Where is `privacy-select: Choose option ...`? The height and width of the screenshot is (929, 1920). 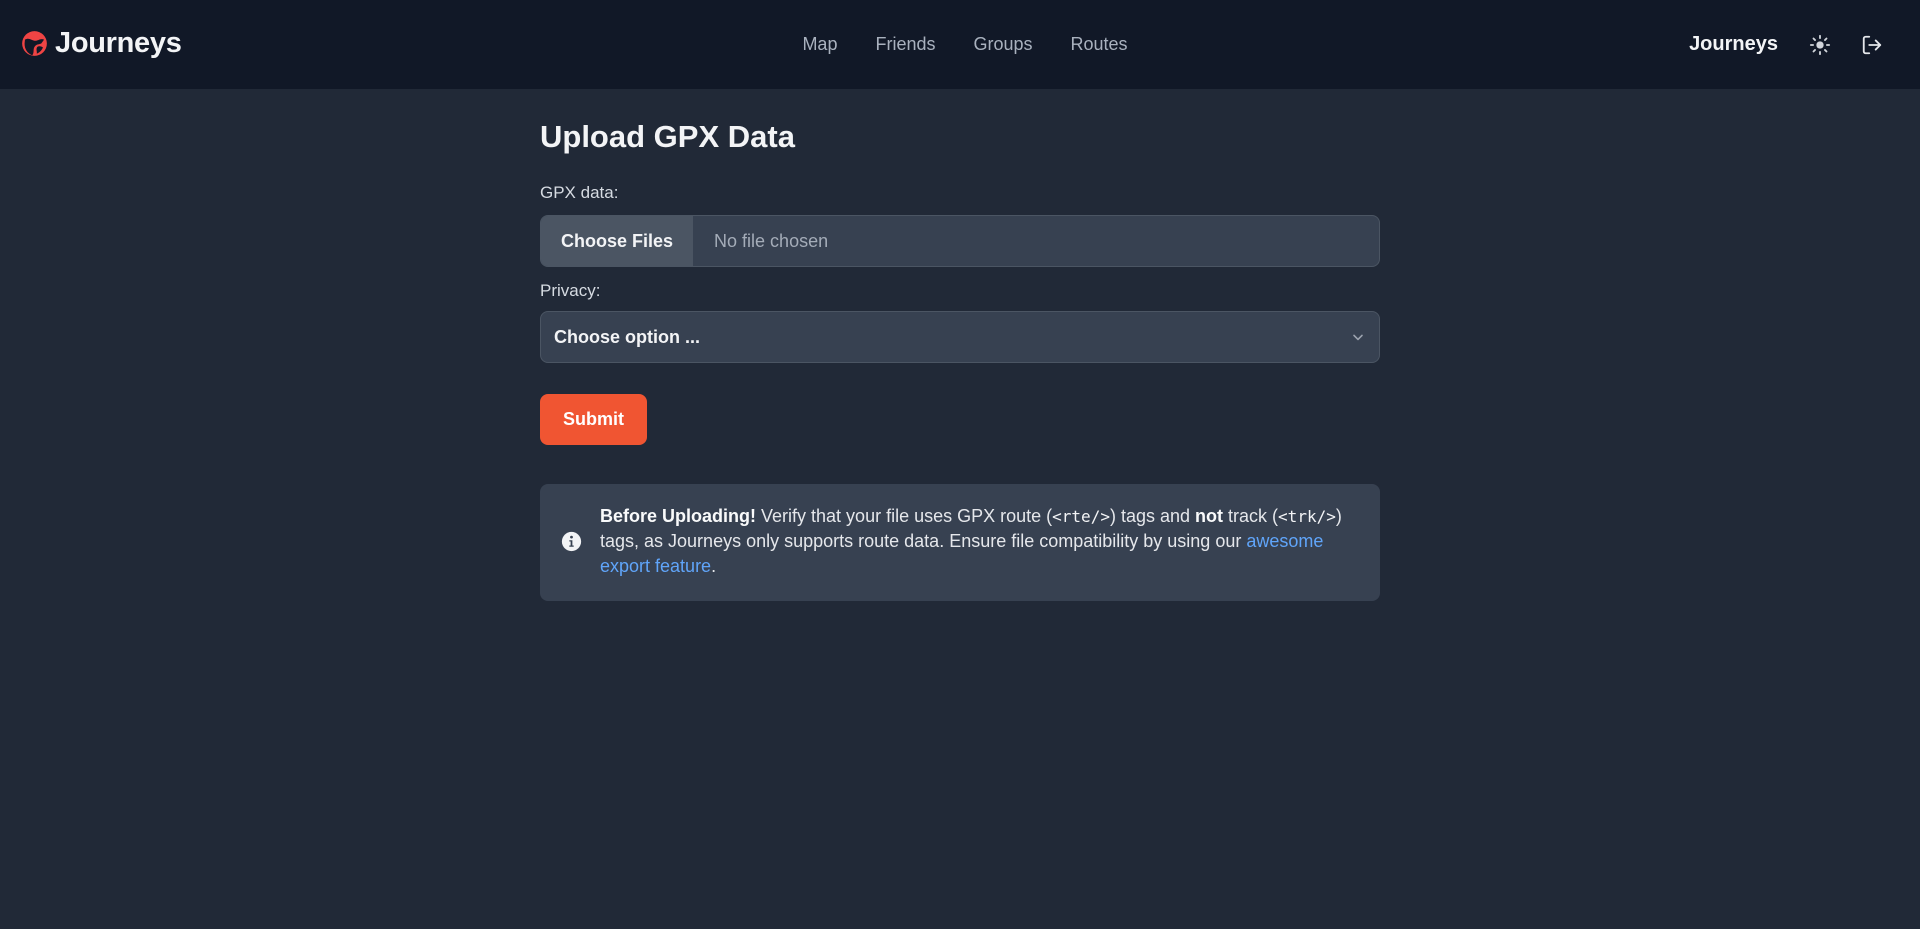 privacy-select: Choose option ... is located at coordinates (960, 337).